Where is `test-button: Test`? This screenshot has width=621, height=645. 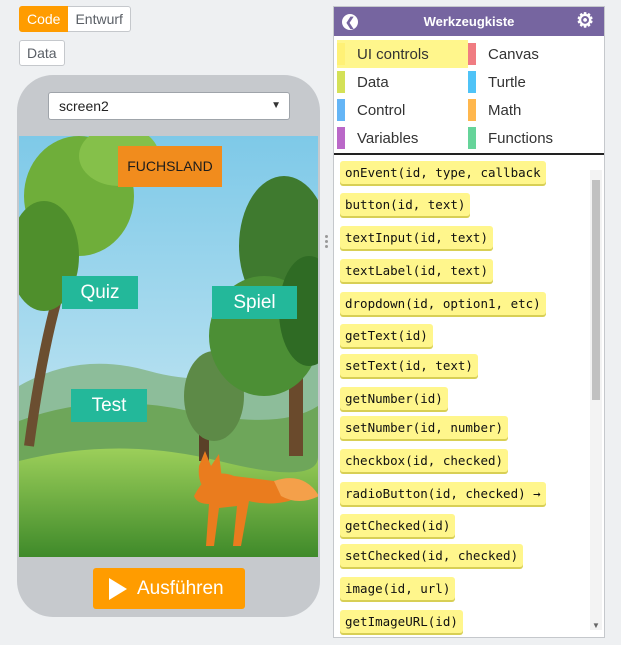 test-button: Test is located at coordinates (109, 405).